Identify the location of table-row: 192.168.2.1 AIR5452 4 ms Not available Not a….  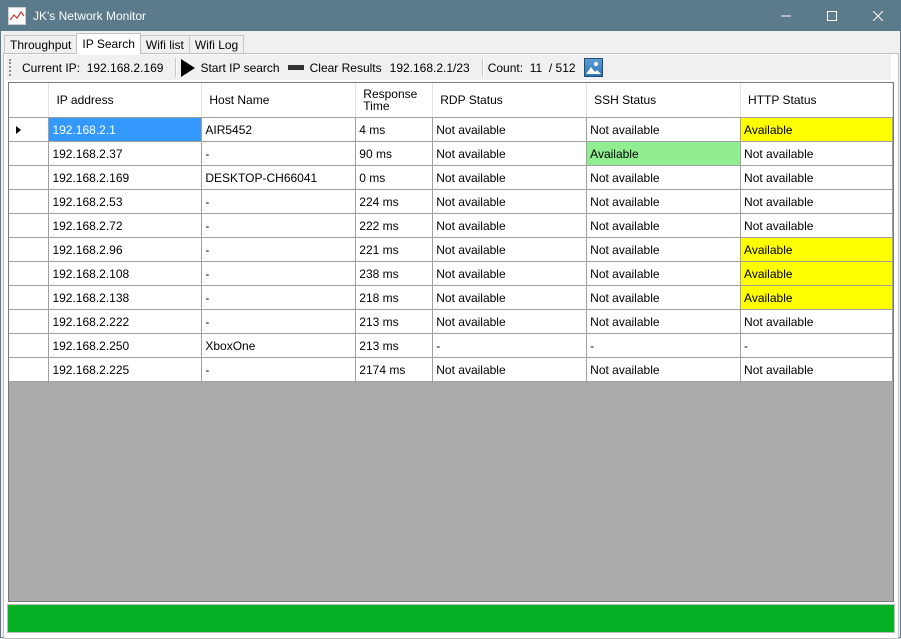
(451, 129).